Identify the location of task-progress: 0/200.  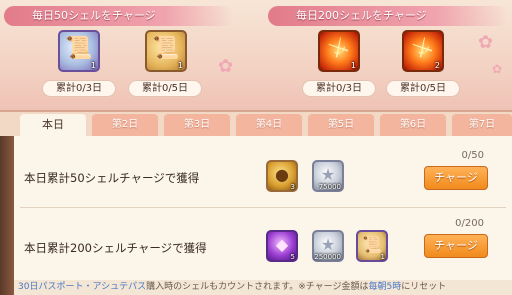
(469, 223).